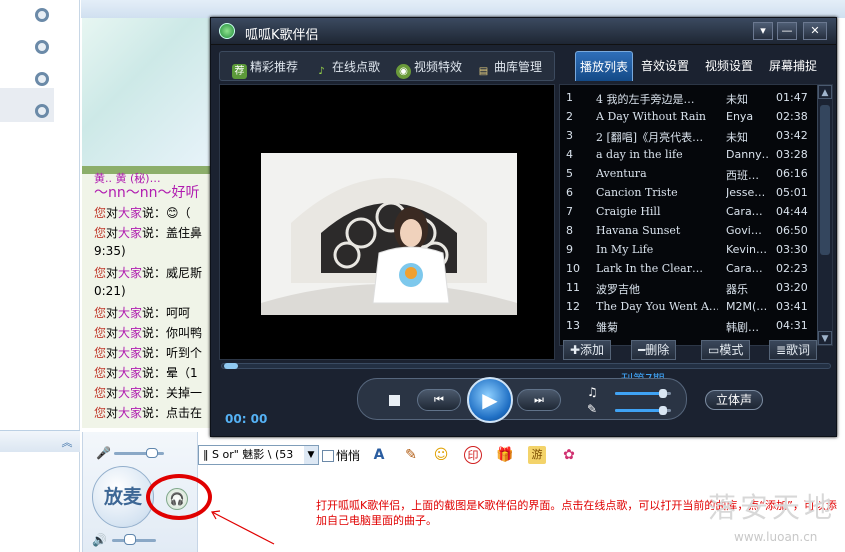 The height and width of the screenshot is (552, 845). Describe the element at coordinates (42, 15) in the screenshot. I see `contact-status-icon` at that location.